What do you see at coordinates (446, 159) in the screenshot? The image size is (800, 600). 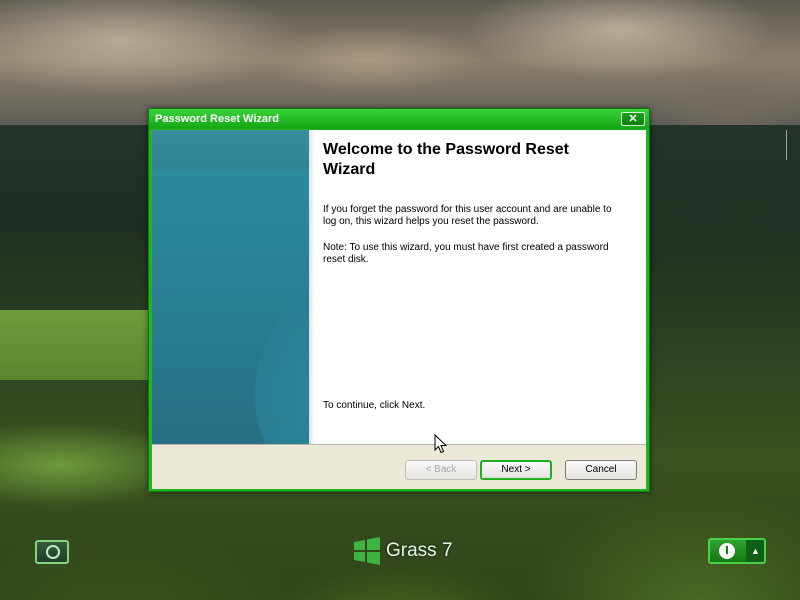 I see `wizard-heading: Welcome to the Password Reset Wizard` at bounding box center [446, 159].